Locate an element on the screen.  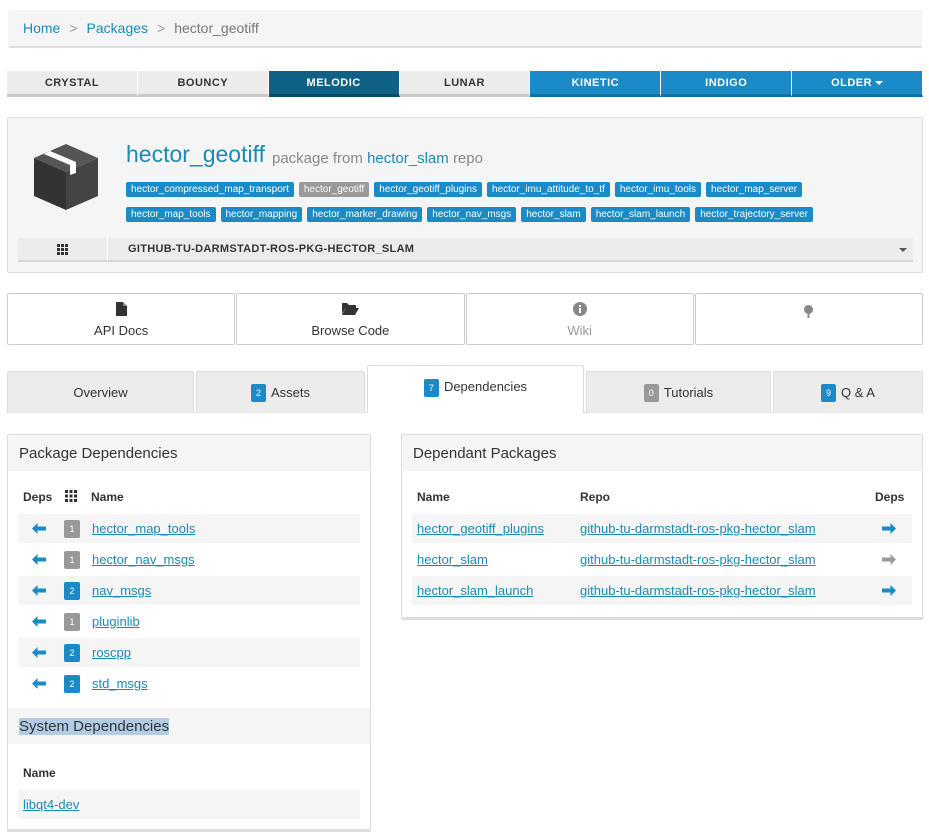
package-tag: hector_imu_tools is located at coordinates (657, 189).